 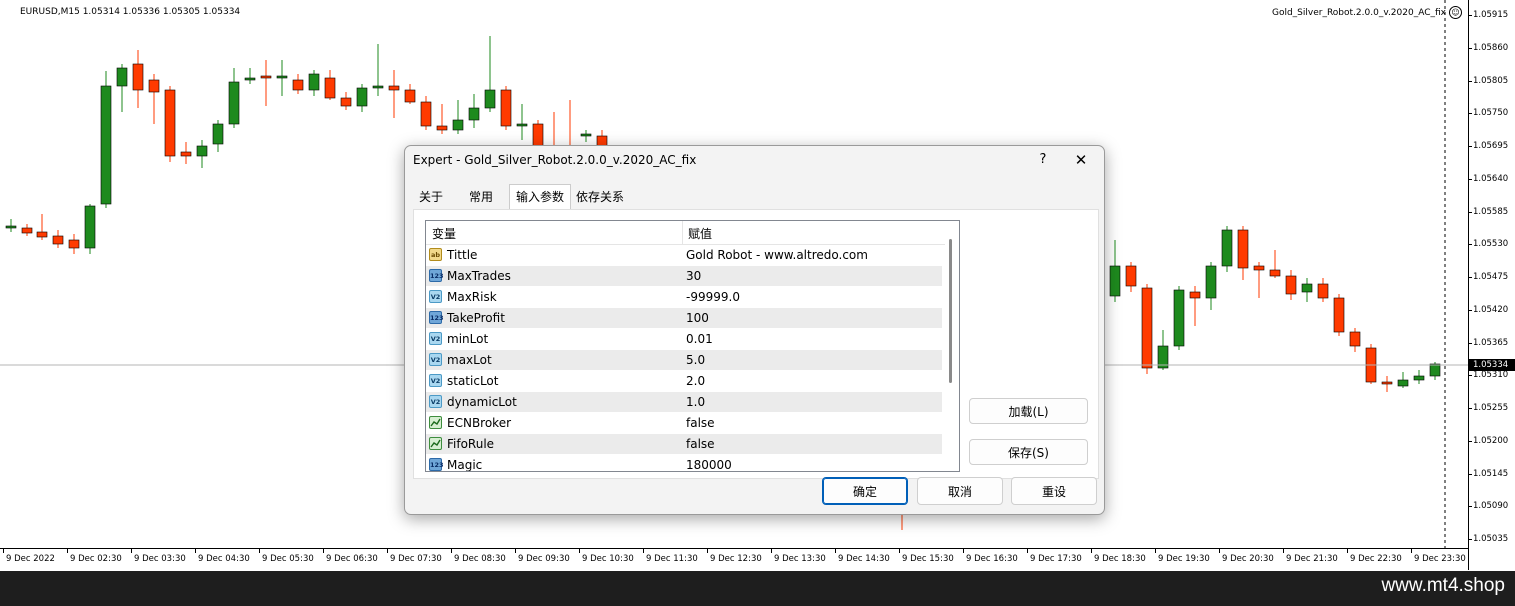 What do you see at coordinates (481, 197) in the screenshot?
I see `tab-common: 常用` at bounding box center [481, 197].